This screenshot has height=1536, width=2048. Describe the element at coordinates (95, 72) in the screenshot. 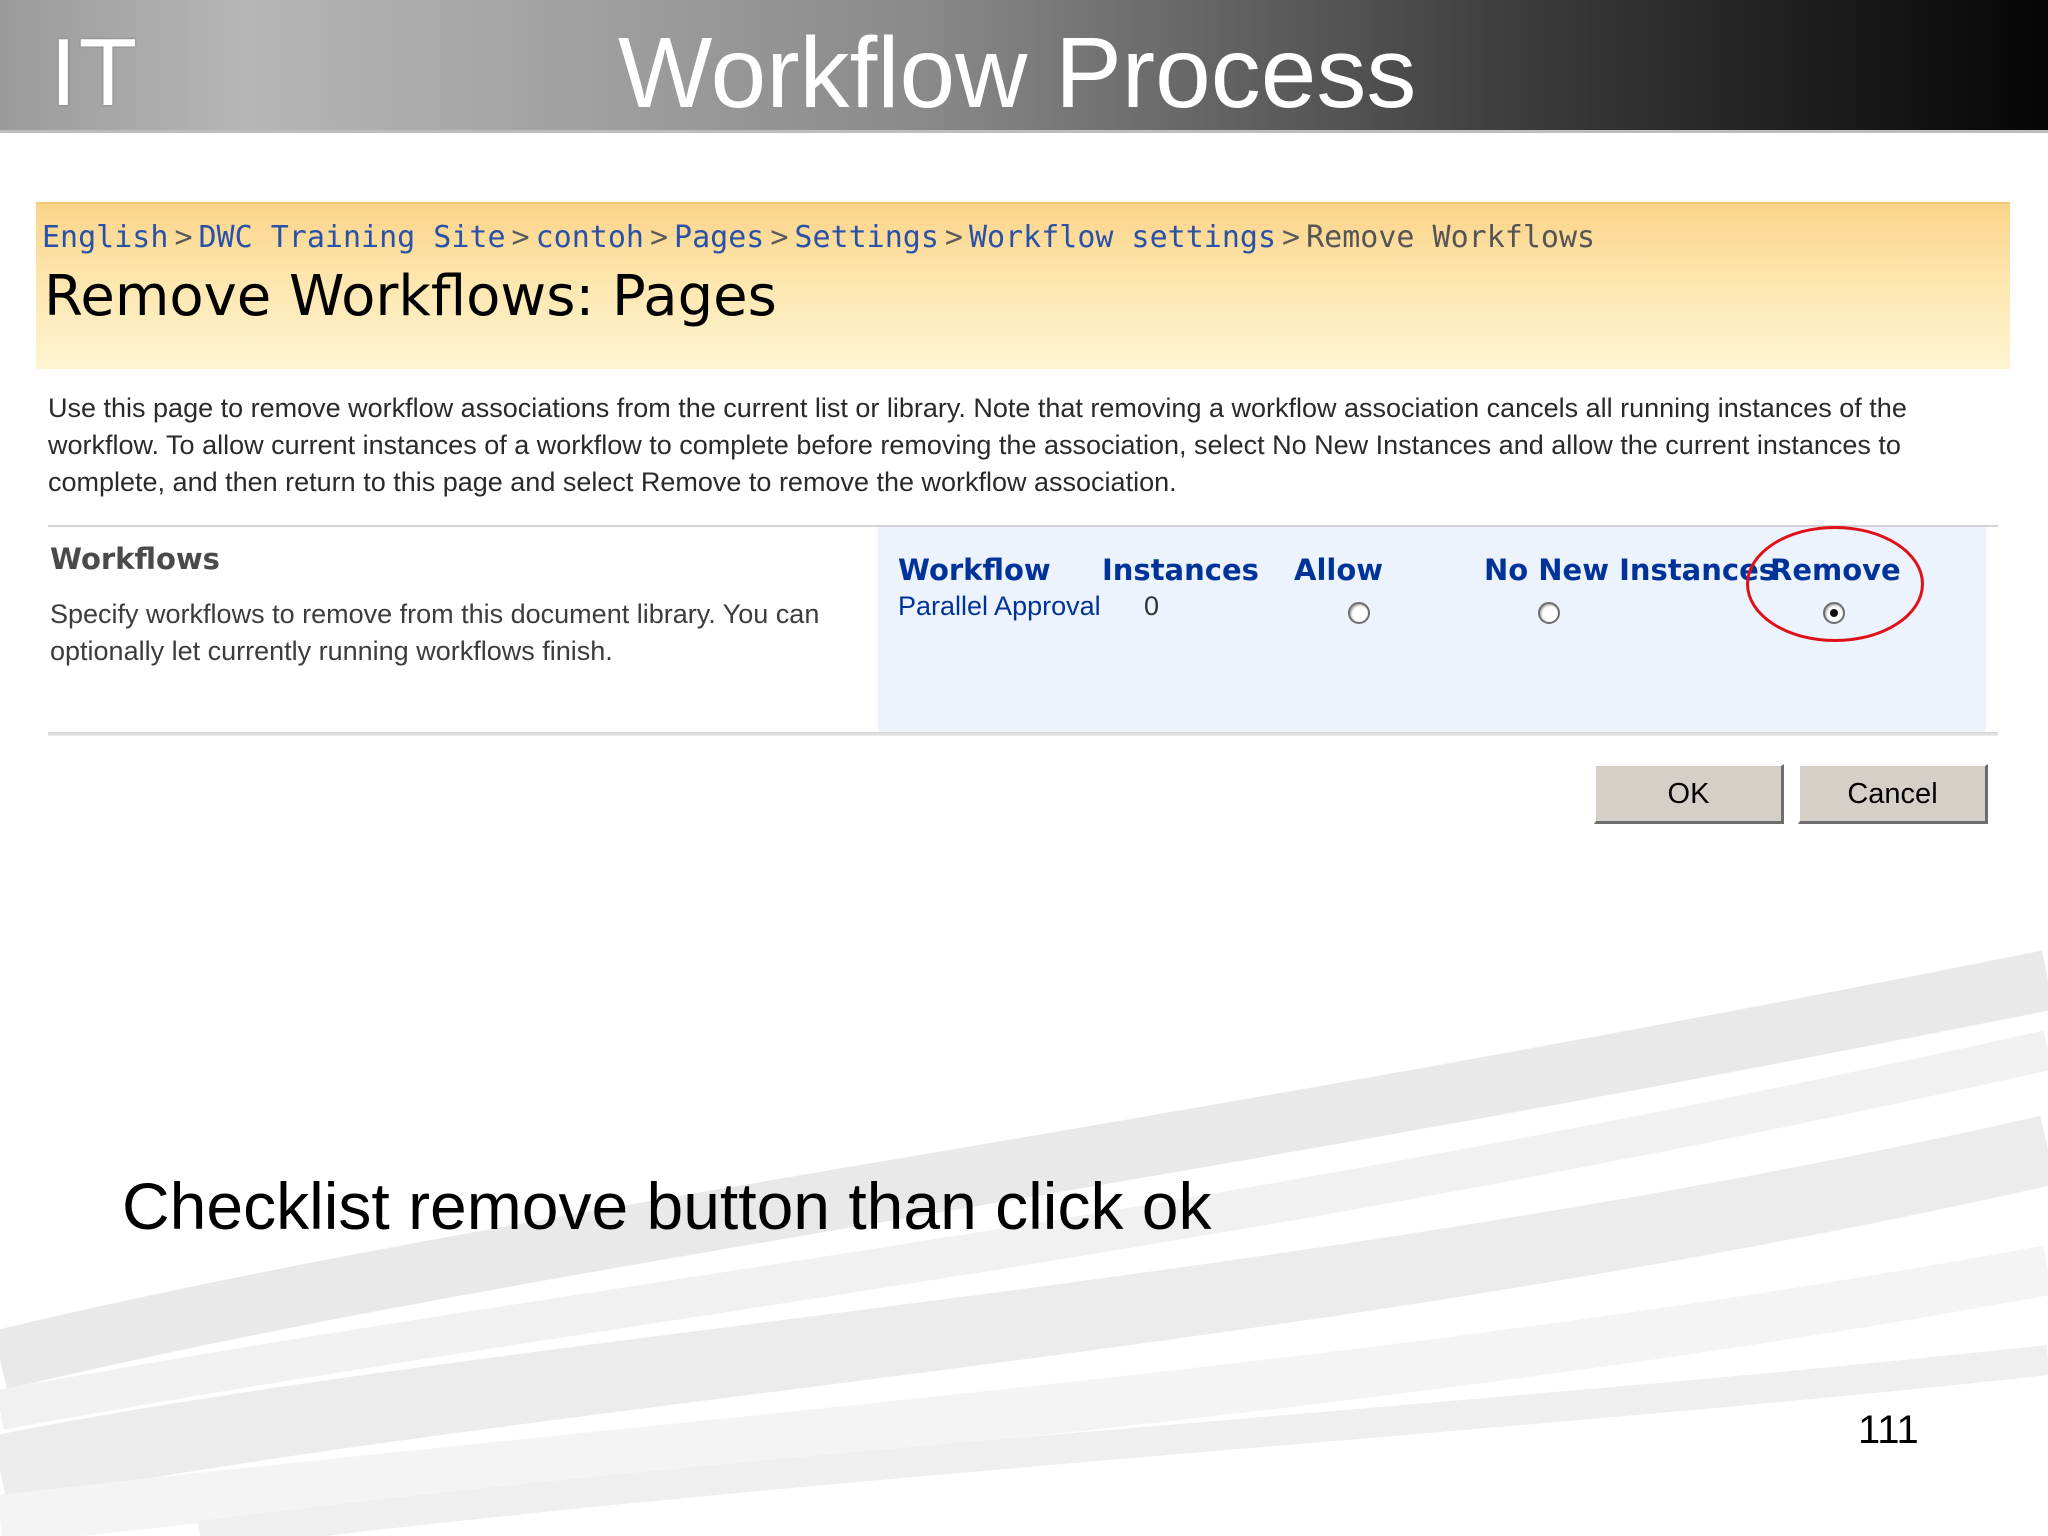

I see `slide-logo: IT` at that location.